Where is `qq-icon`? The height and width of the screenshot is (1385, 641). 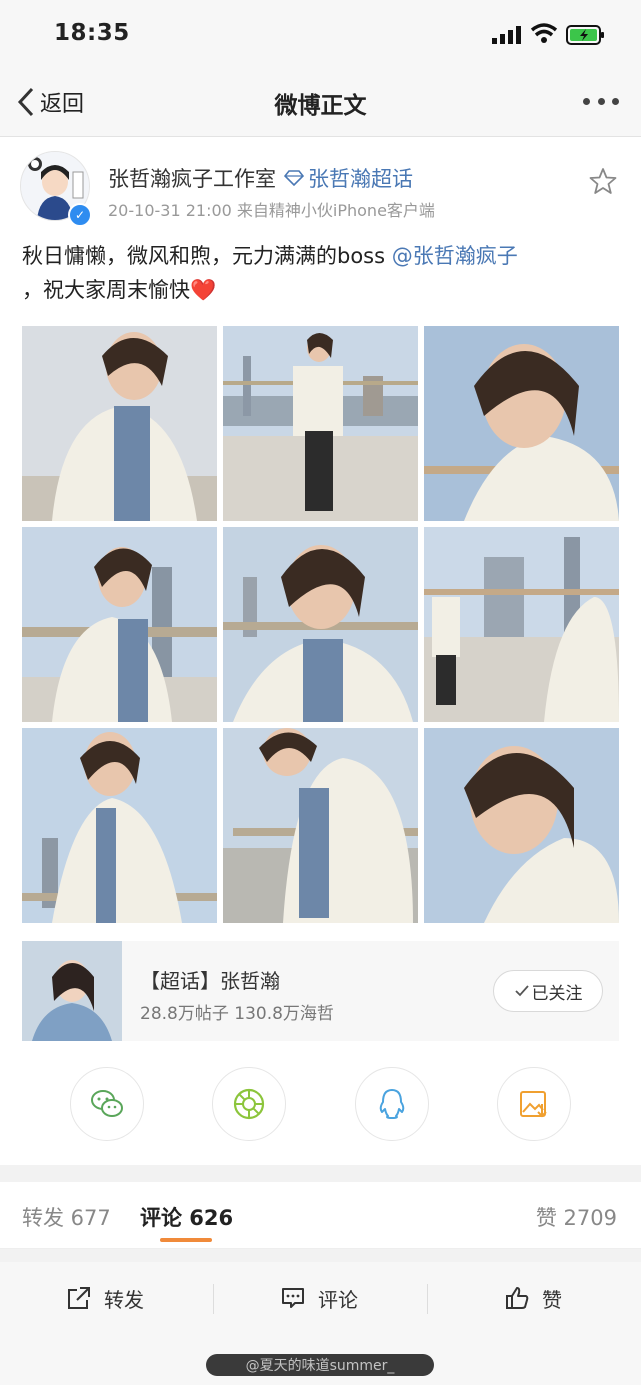
qq-icon is located at coordinates (392, 1104).